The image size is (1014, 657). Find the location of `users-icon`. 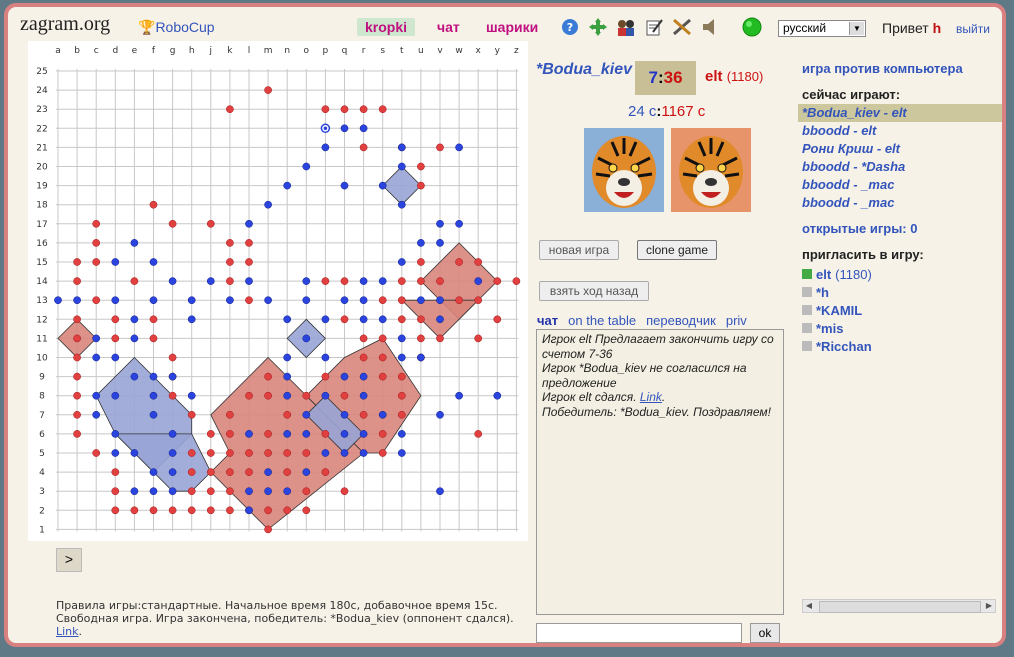

users-icon is located at coordinates (626, 27).